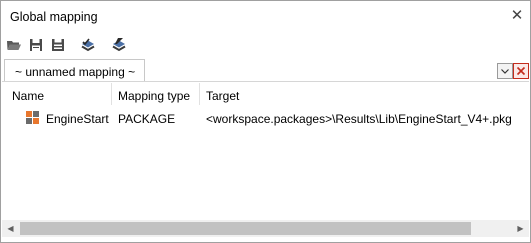  I want to click on toolbar, so click(265, 45).